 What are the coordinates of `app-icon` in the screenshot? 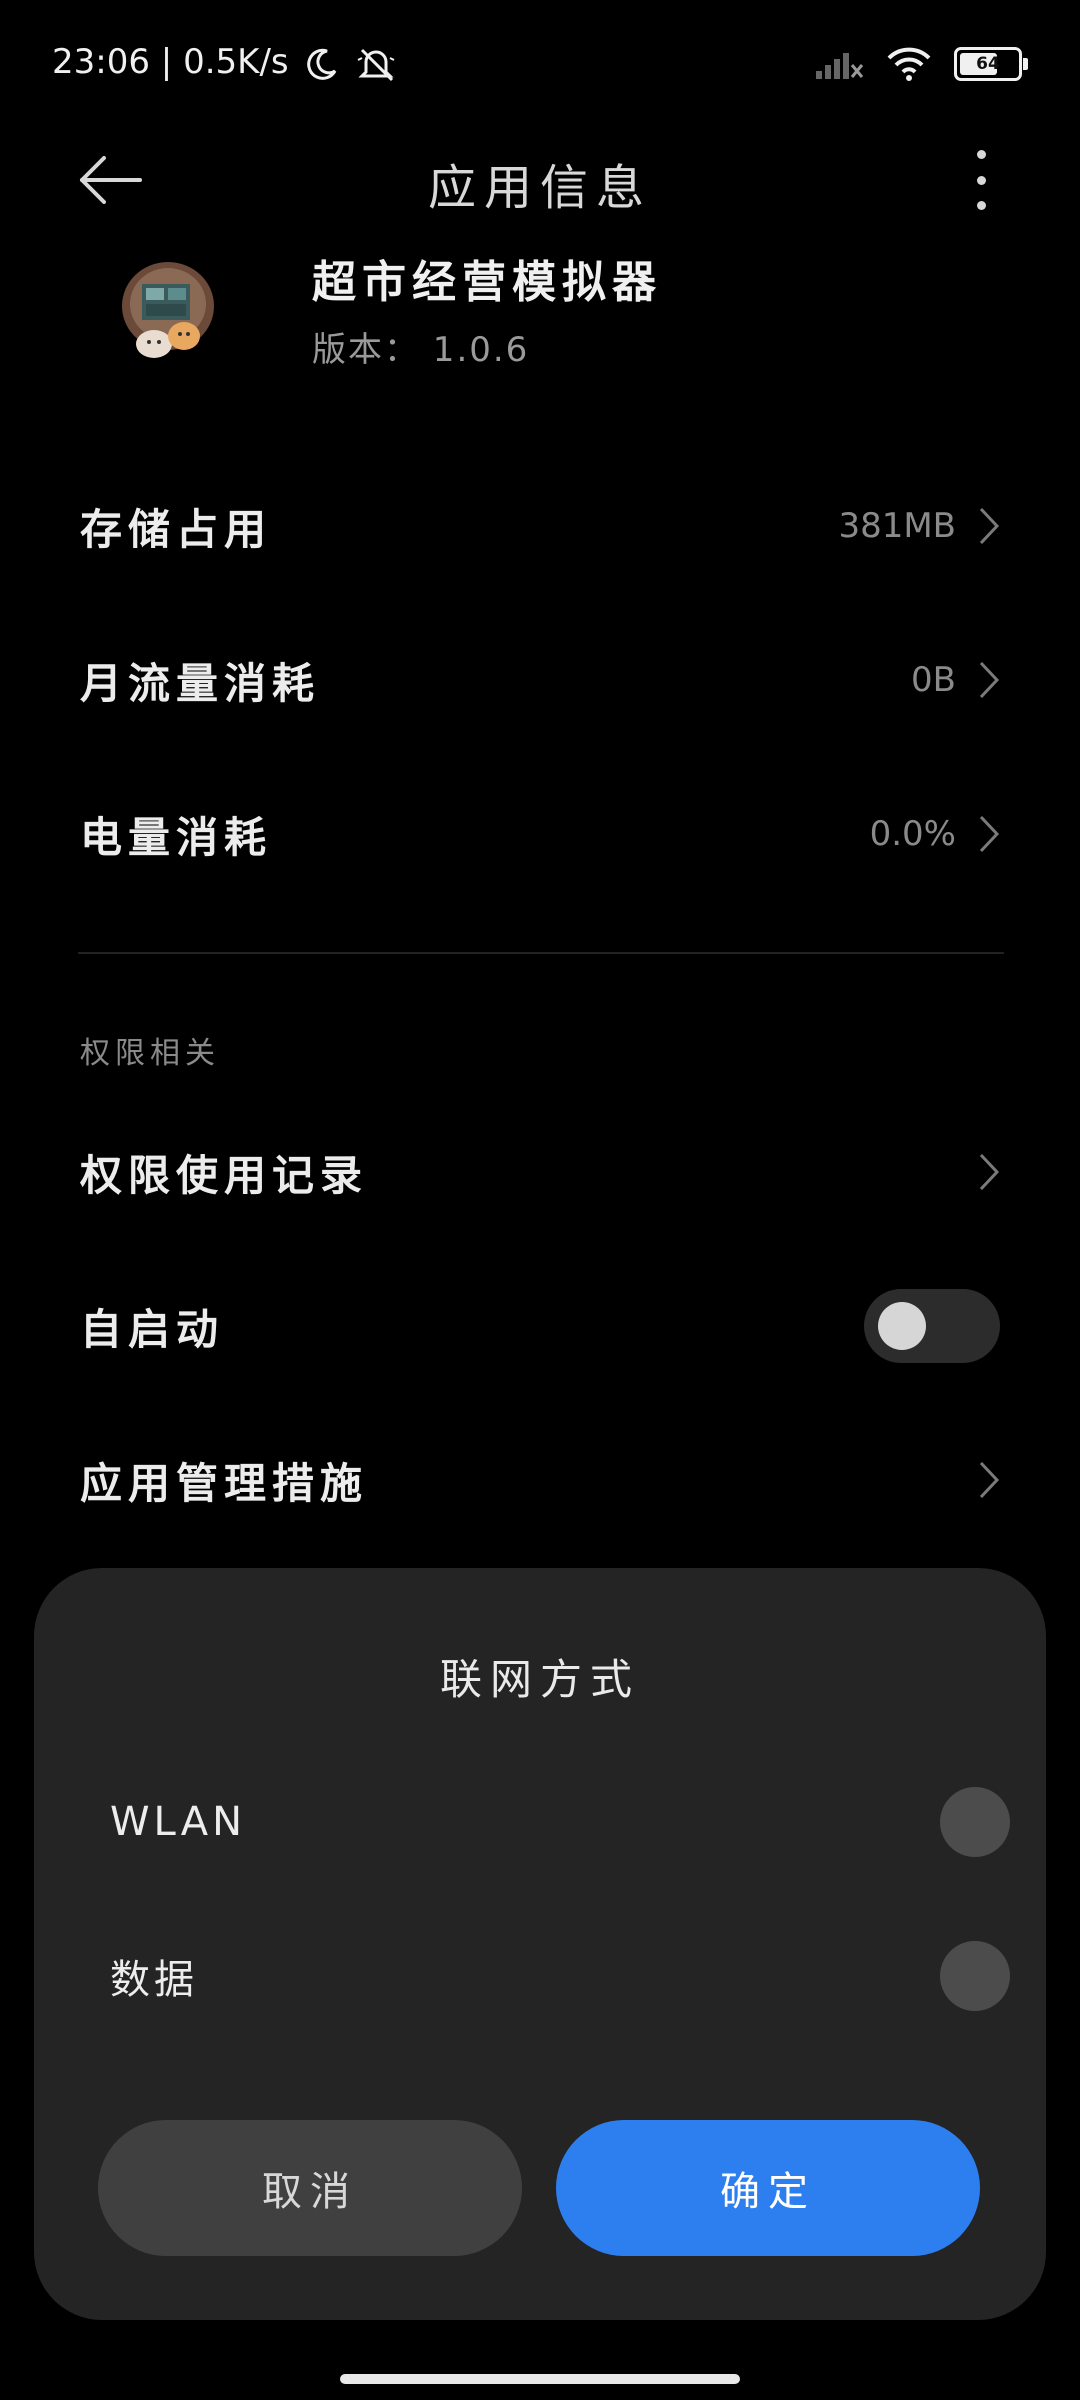 It's located at (168, 310).